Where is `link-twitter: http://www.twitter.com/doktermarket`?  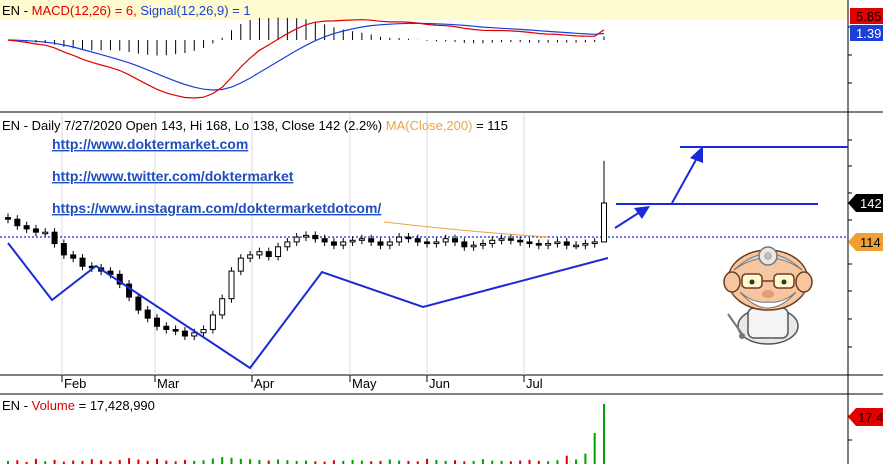 link-twitter: http://www.twitter.com/doktermarket is located at coordinates (173, 176).